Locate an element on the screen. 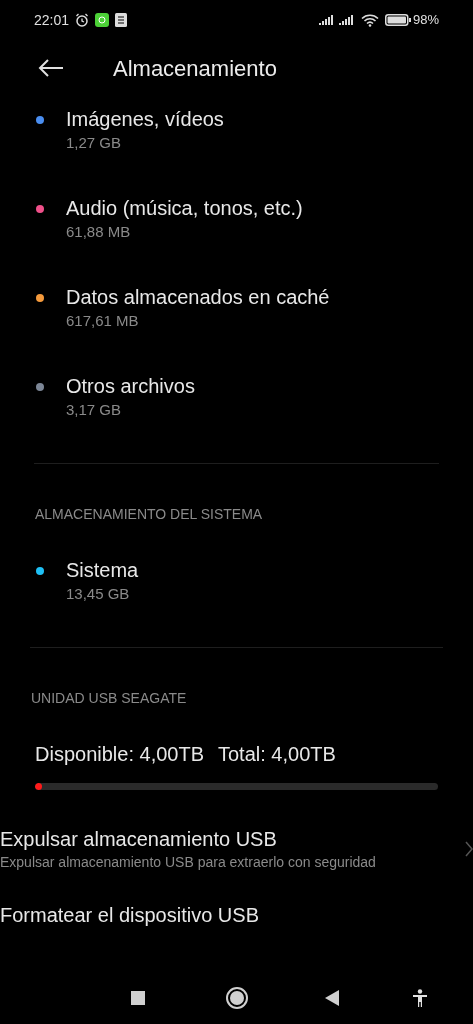 This screenshot has height=1024, width=473. section-heading: UNIDAD USB SEAGATE is located at coordinates (109, 698).